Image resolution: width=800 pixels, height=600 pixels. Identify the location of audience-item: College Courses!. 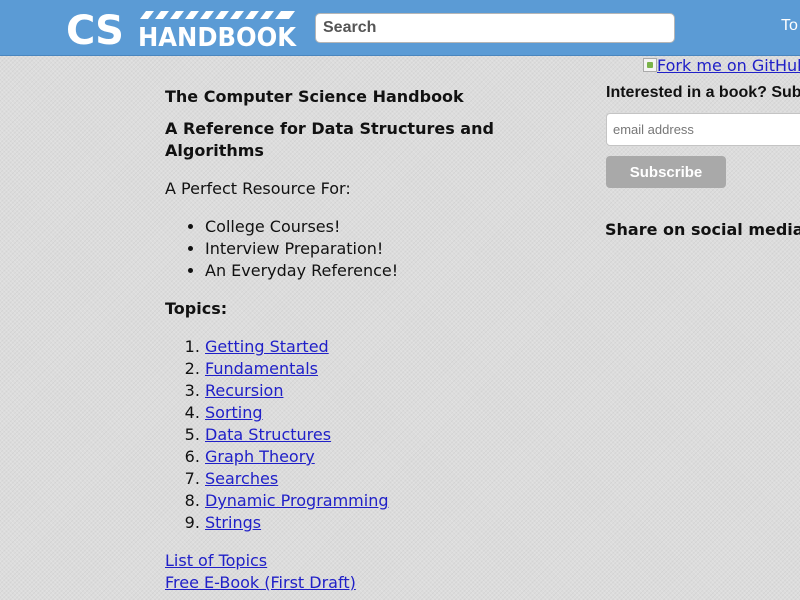
(395, 227).